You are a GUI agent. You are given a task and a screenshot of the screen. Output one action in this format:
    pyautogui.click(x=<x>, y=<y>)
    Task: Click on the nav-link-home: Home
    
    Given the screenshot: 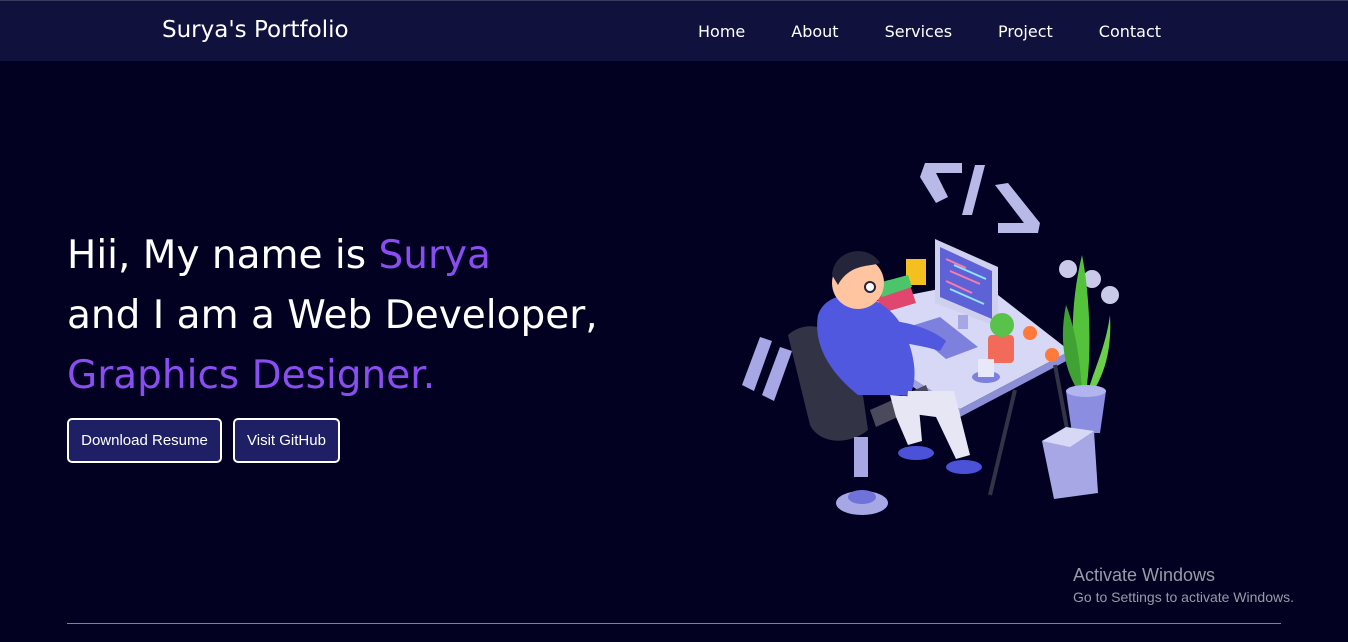 What is the action you would take?
    pyautogui.click(x=721, y=31)
    